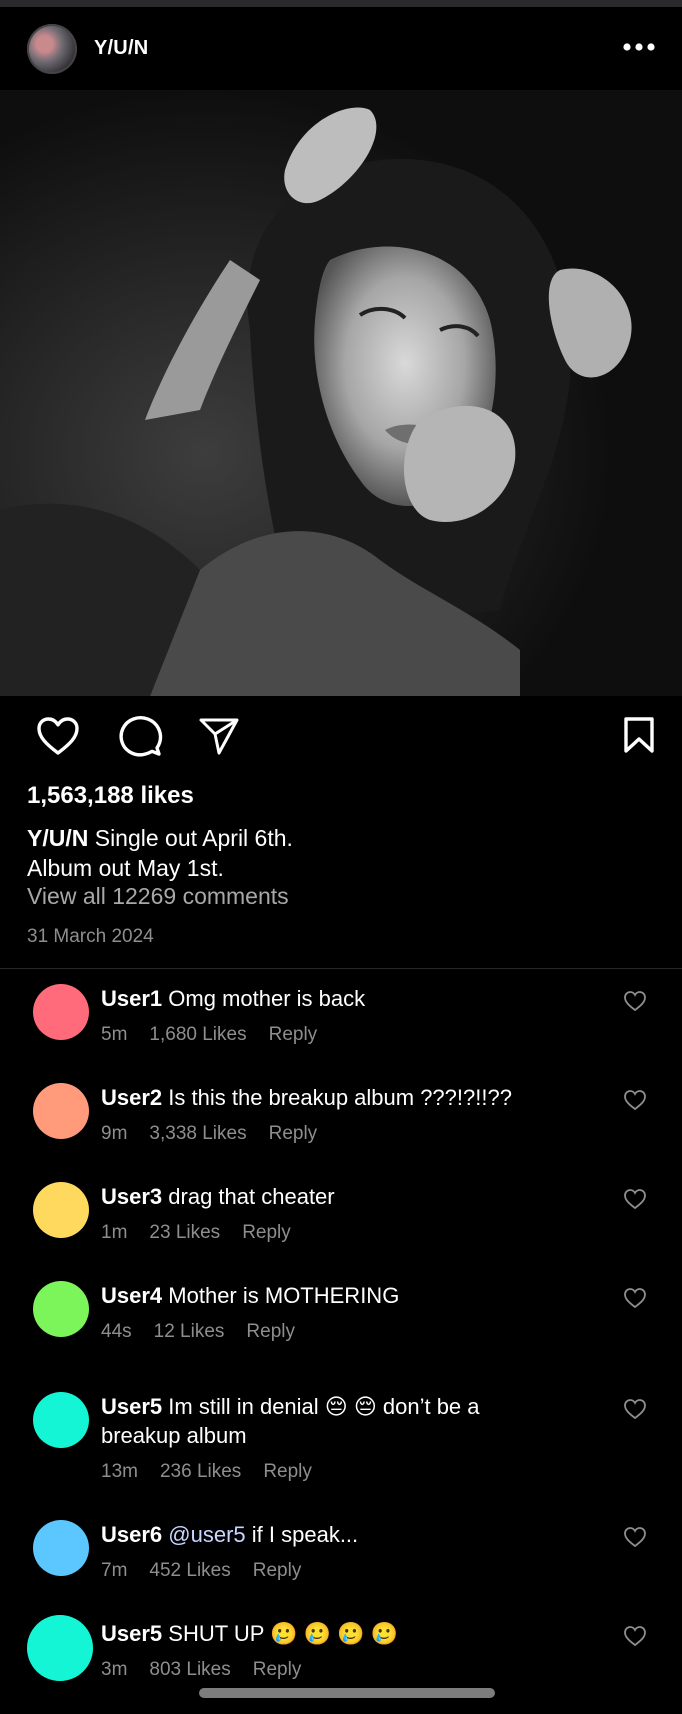  I want to click on comment-time: 44s, so click(116, 1331).